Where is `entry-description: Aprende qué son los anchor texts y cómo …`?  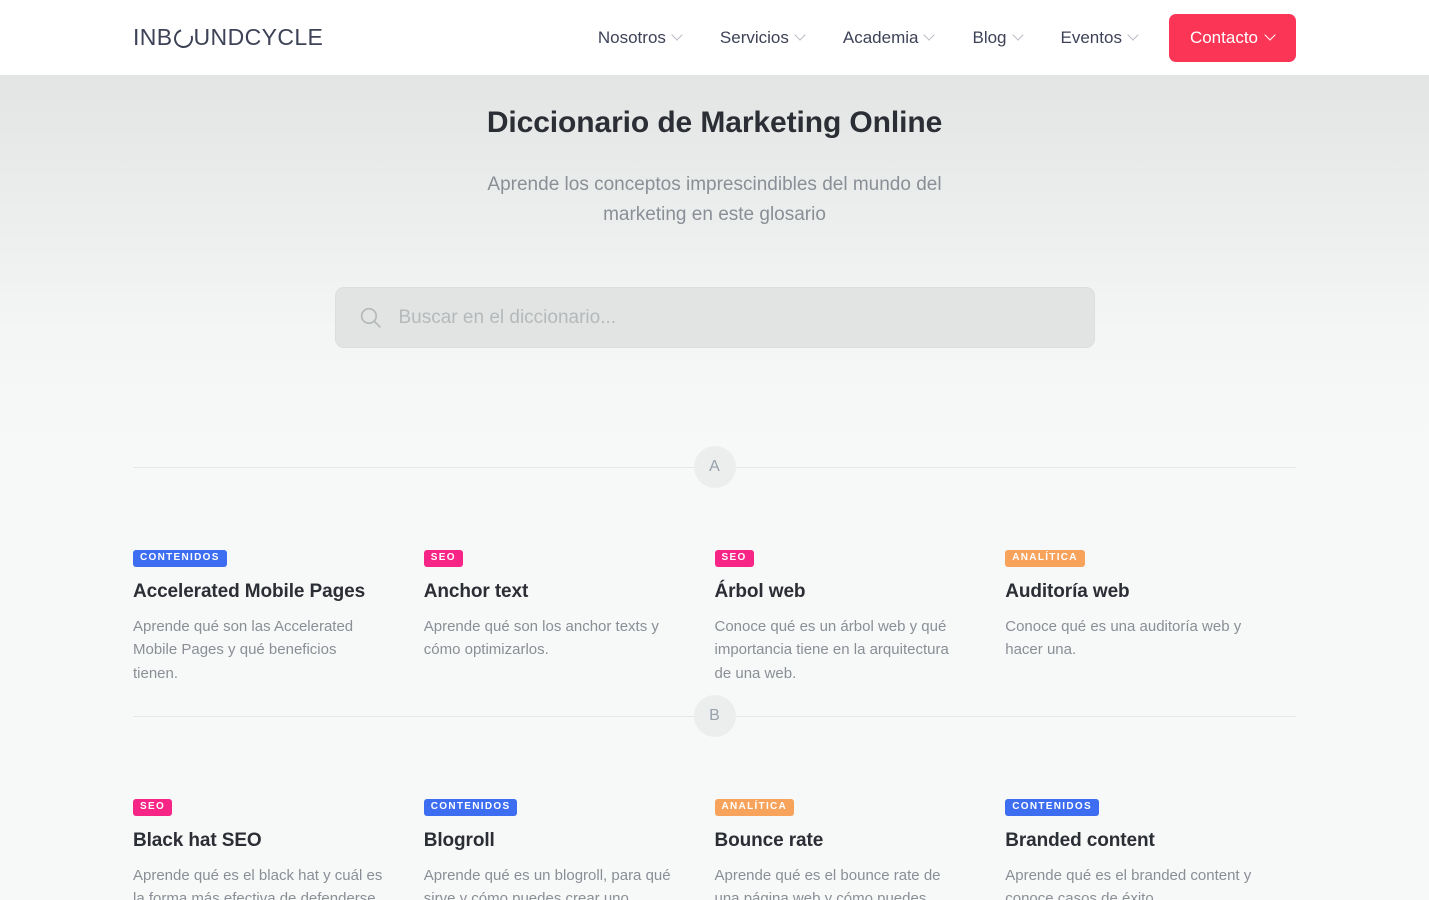
entry-description: Aprende qué son los anchor texts y cómo … is located at coordinates (541, 638).